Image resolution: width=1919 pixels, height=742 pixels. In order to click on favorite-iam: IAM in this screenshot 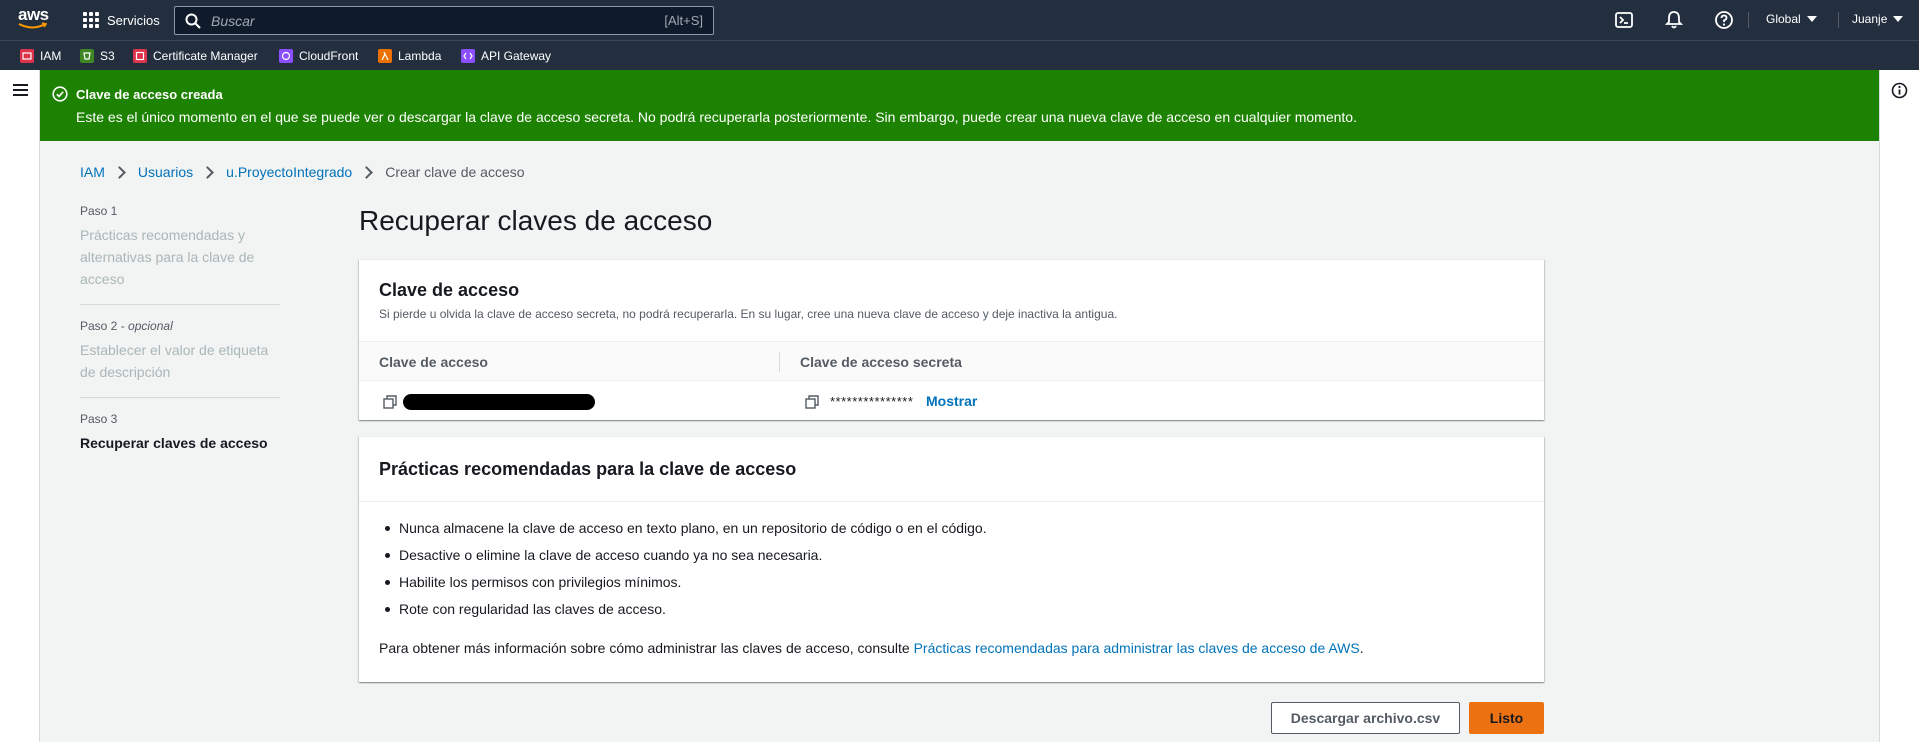, I will do `click(40, 56)`.